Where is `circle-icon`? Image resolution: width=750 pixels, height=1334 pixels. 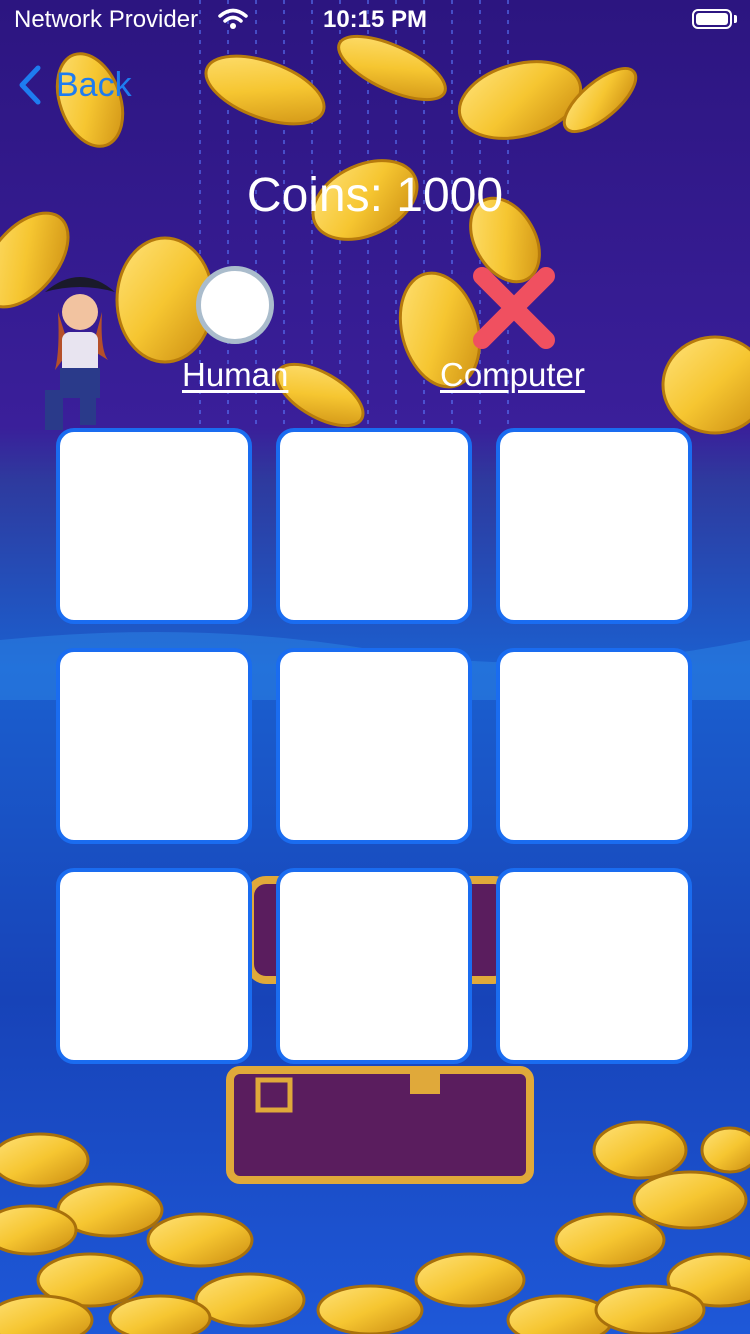 circle-icon is located at coordinates (235, 305).